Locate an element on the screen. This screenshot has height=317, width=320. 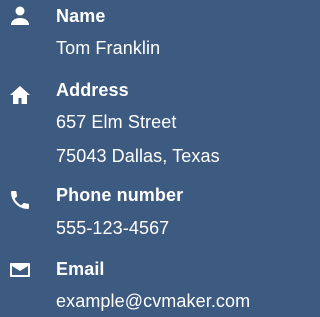
mail-icon is located at coordinates (20, 270).